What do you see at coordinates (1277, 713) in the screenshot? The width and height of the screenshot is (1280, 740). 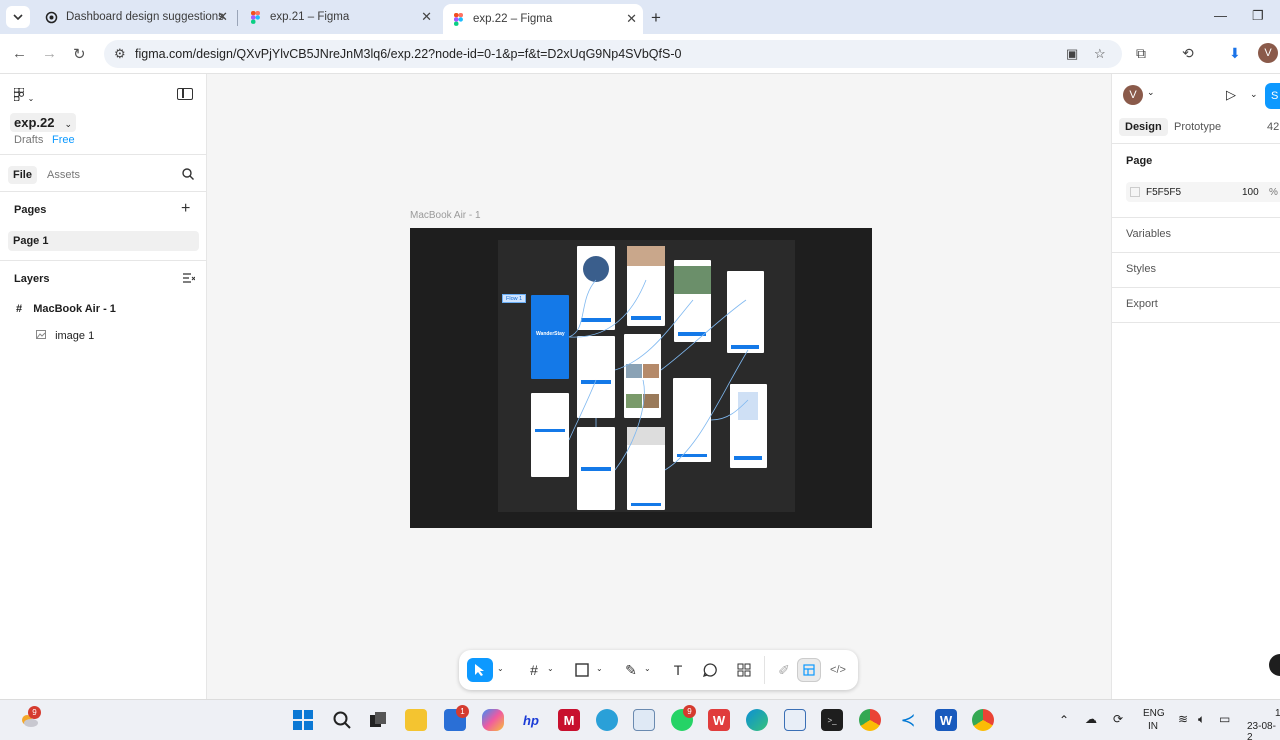 I see `clock-time: 1` at bounding box center [1277, 713].